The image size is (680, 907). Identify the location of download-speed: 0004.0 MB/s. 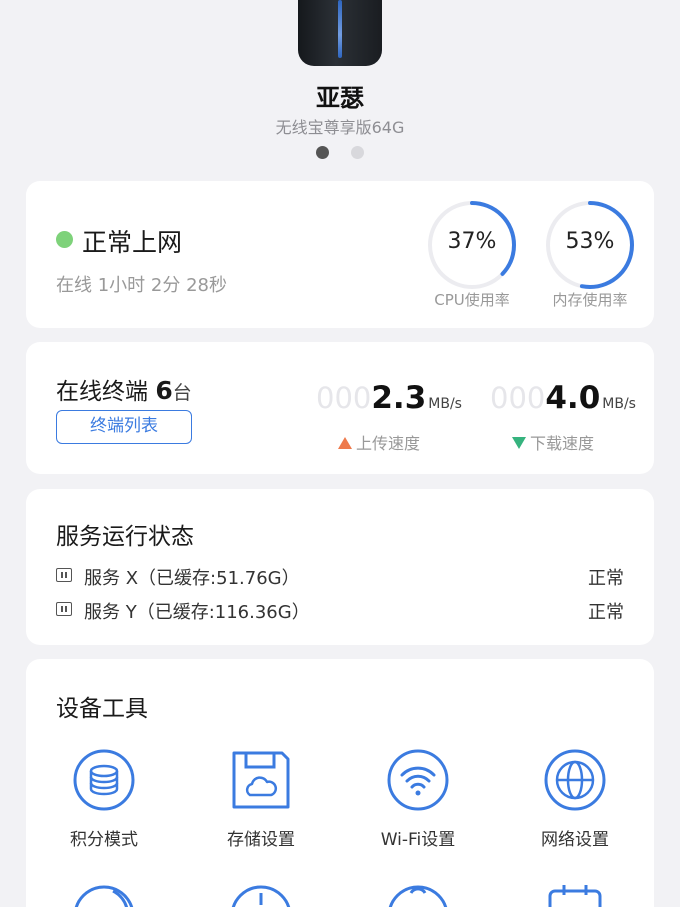
(563, 400).